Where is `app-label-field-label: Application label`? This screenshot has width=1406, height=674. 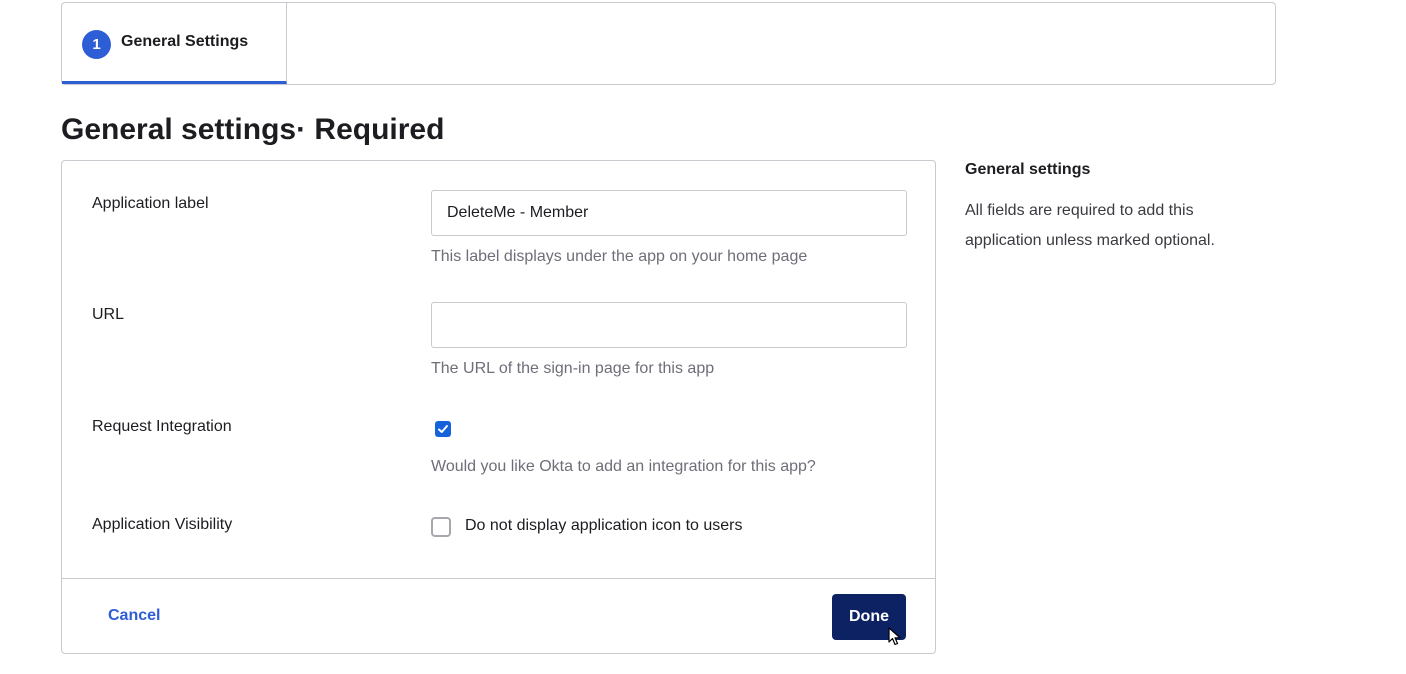 app-label-field-label: Application label is located at coordinates (150, 203).